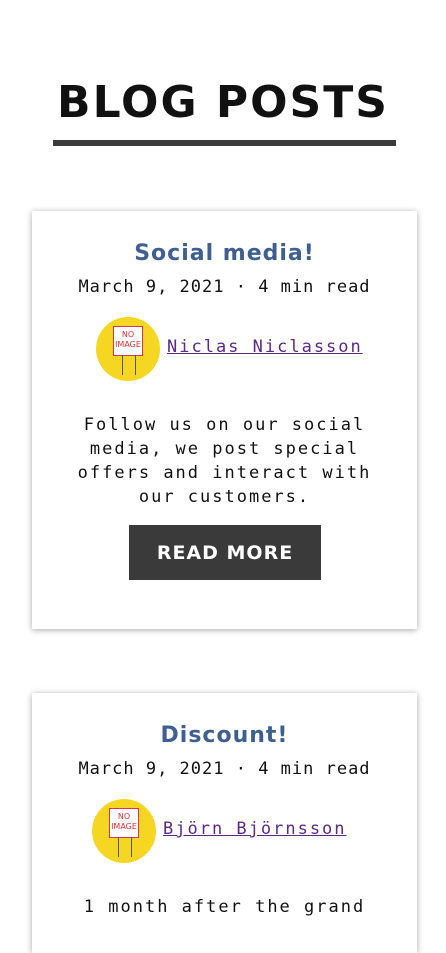 The image size is (446, 953). Describe the element at coordinates (265, 347) in the screenshot. I see `author-link: Niclas Niclasson` at that location.